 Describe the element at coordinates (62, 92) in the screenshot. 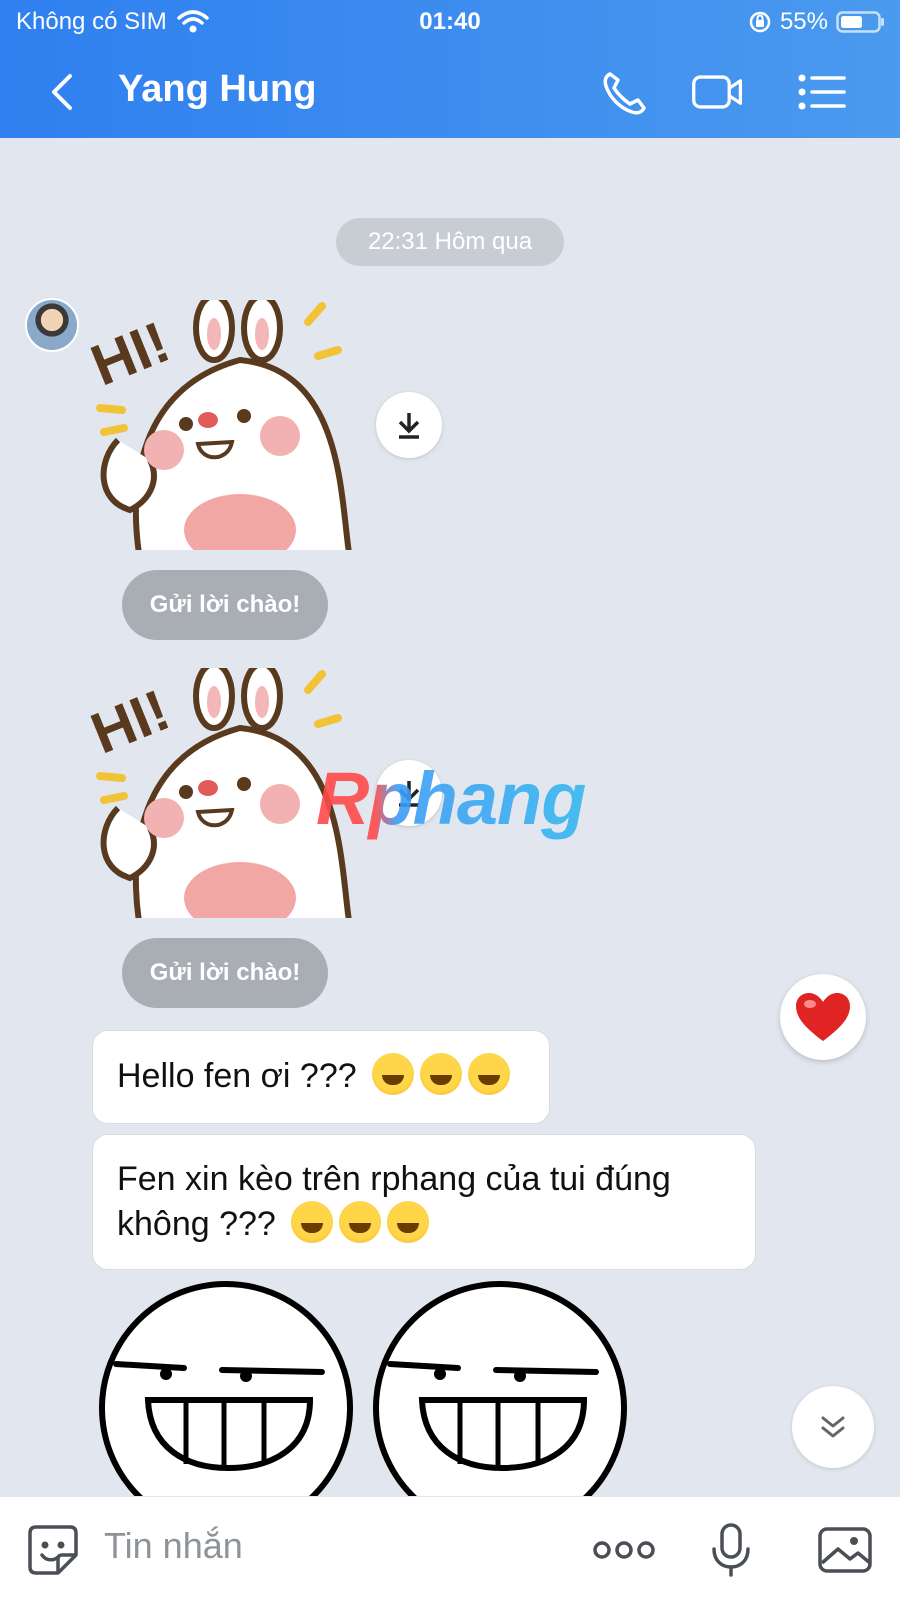

I see `back-chevron-icon` at that location.